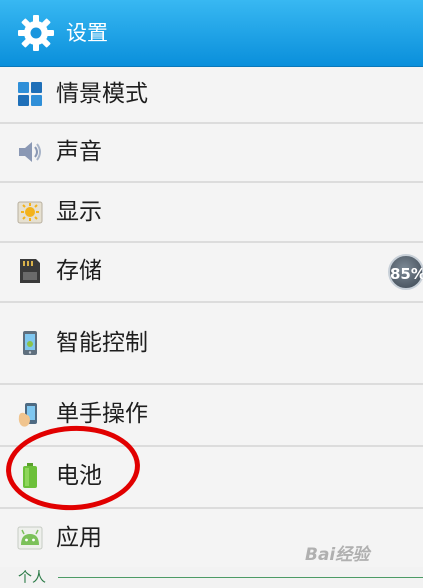 The width and height of the screenshot is (423, 588). What do you see at coordinates (102, 343) in the screenshot?
I see `settings-item-label: 智能控制` at bounding box center [102, 343].